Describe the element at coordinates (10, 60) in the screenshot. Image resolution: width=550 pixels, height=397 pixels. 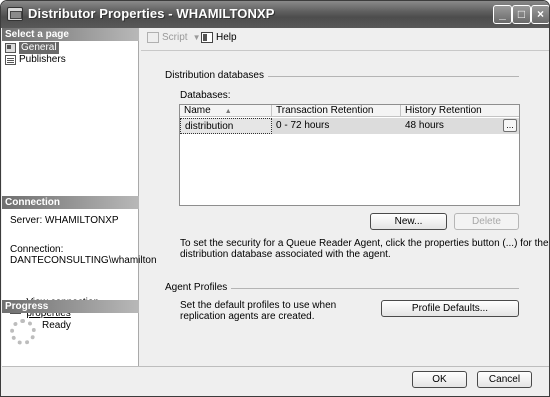
I see `publishers-page-icon` at that location.